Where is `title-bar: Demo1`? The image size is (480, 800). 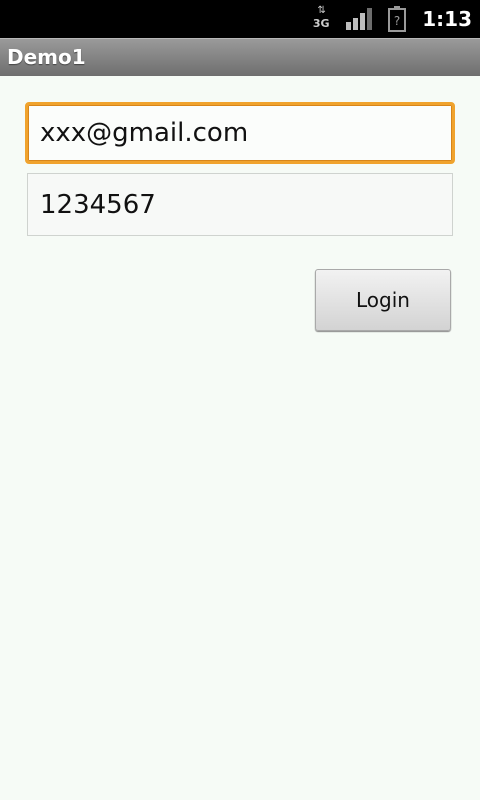
title-bar: Demo1 is located at coordinates (240, 57).